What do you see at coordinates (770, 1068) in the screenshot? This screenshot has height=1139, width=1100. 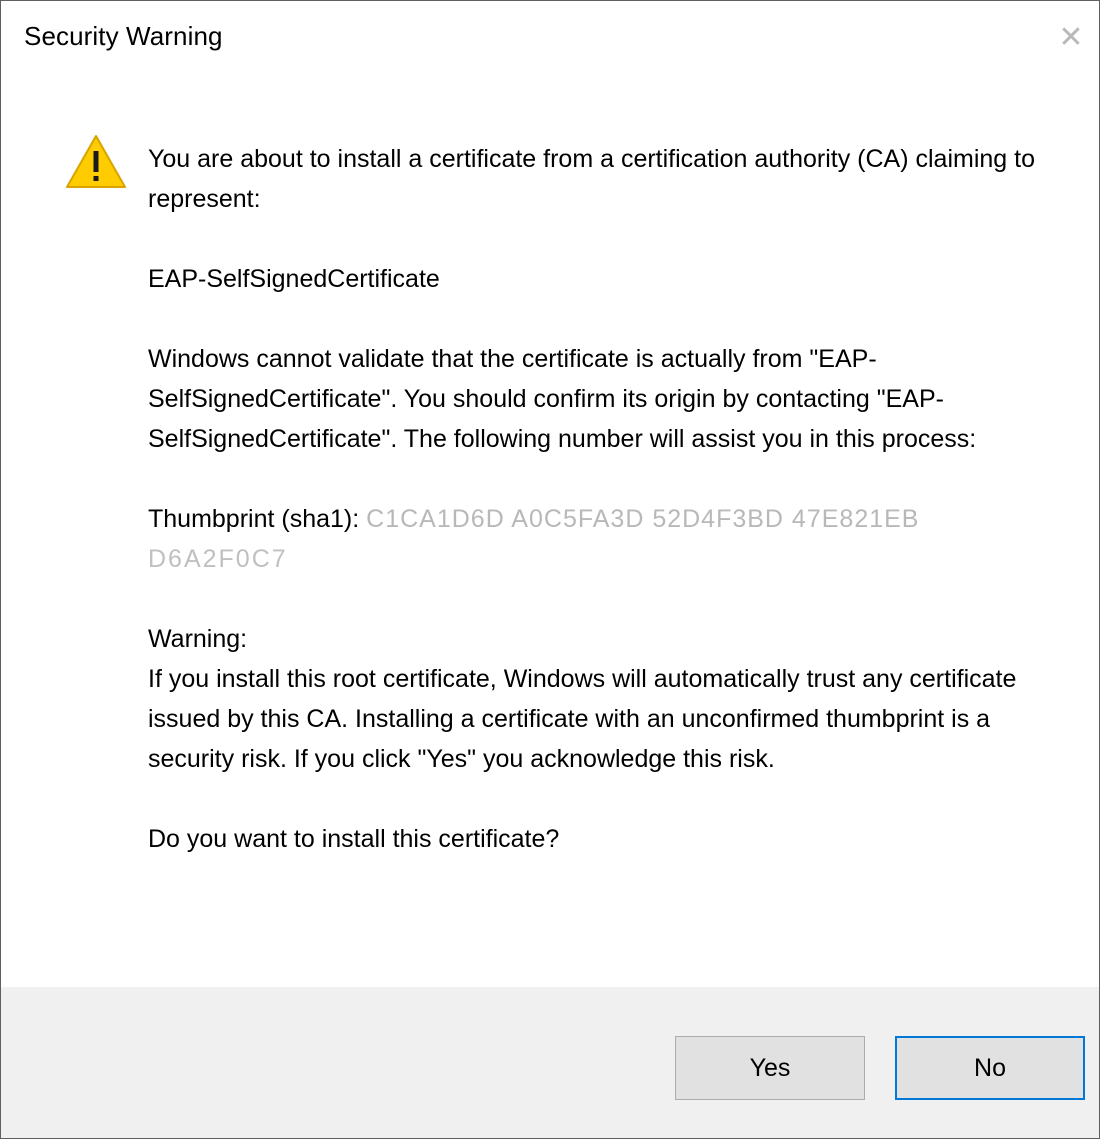 I see `yes-button: Yes` at bounding box center [770, 1068].